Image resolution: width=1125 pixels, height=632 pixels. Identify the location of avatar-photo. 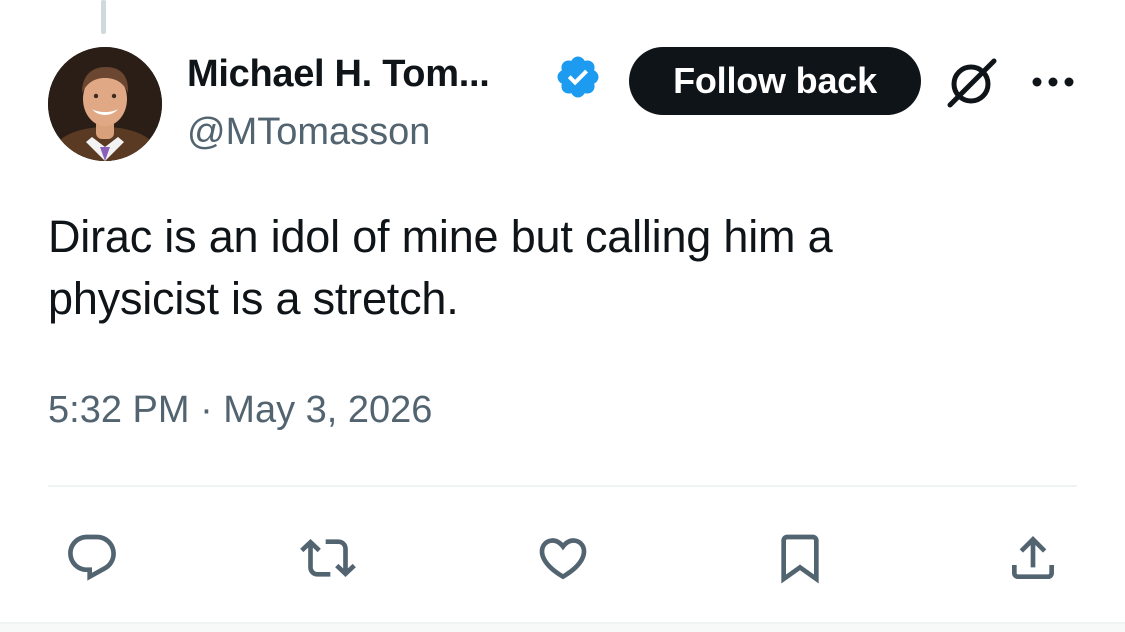
(105, 104).